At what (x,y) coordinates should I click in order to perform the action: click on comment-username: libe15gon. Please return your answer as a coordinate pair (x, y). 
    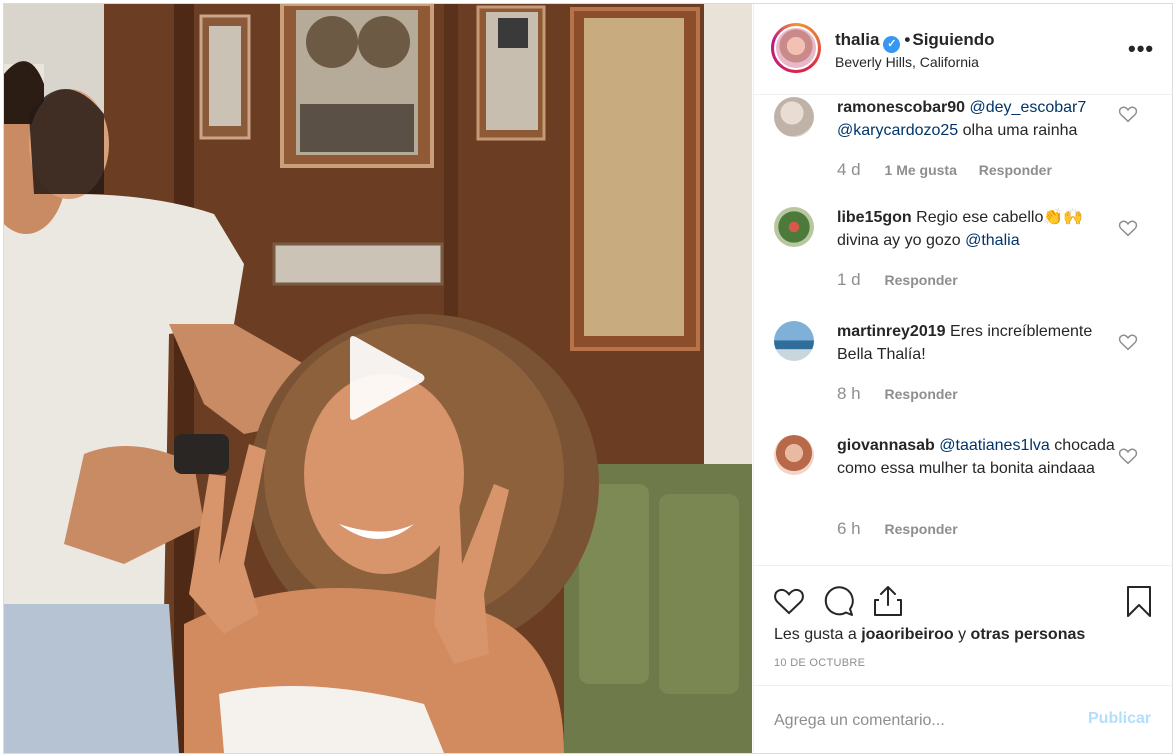
    Looking at the image, I should click on (874, 217).